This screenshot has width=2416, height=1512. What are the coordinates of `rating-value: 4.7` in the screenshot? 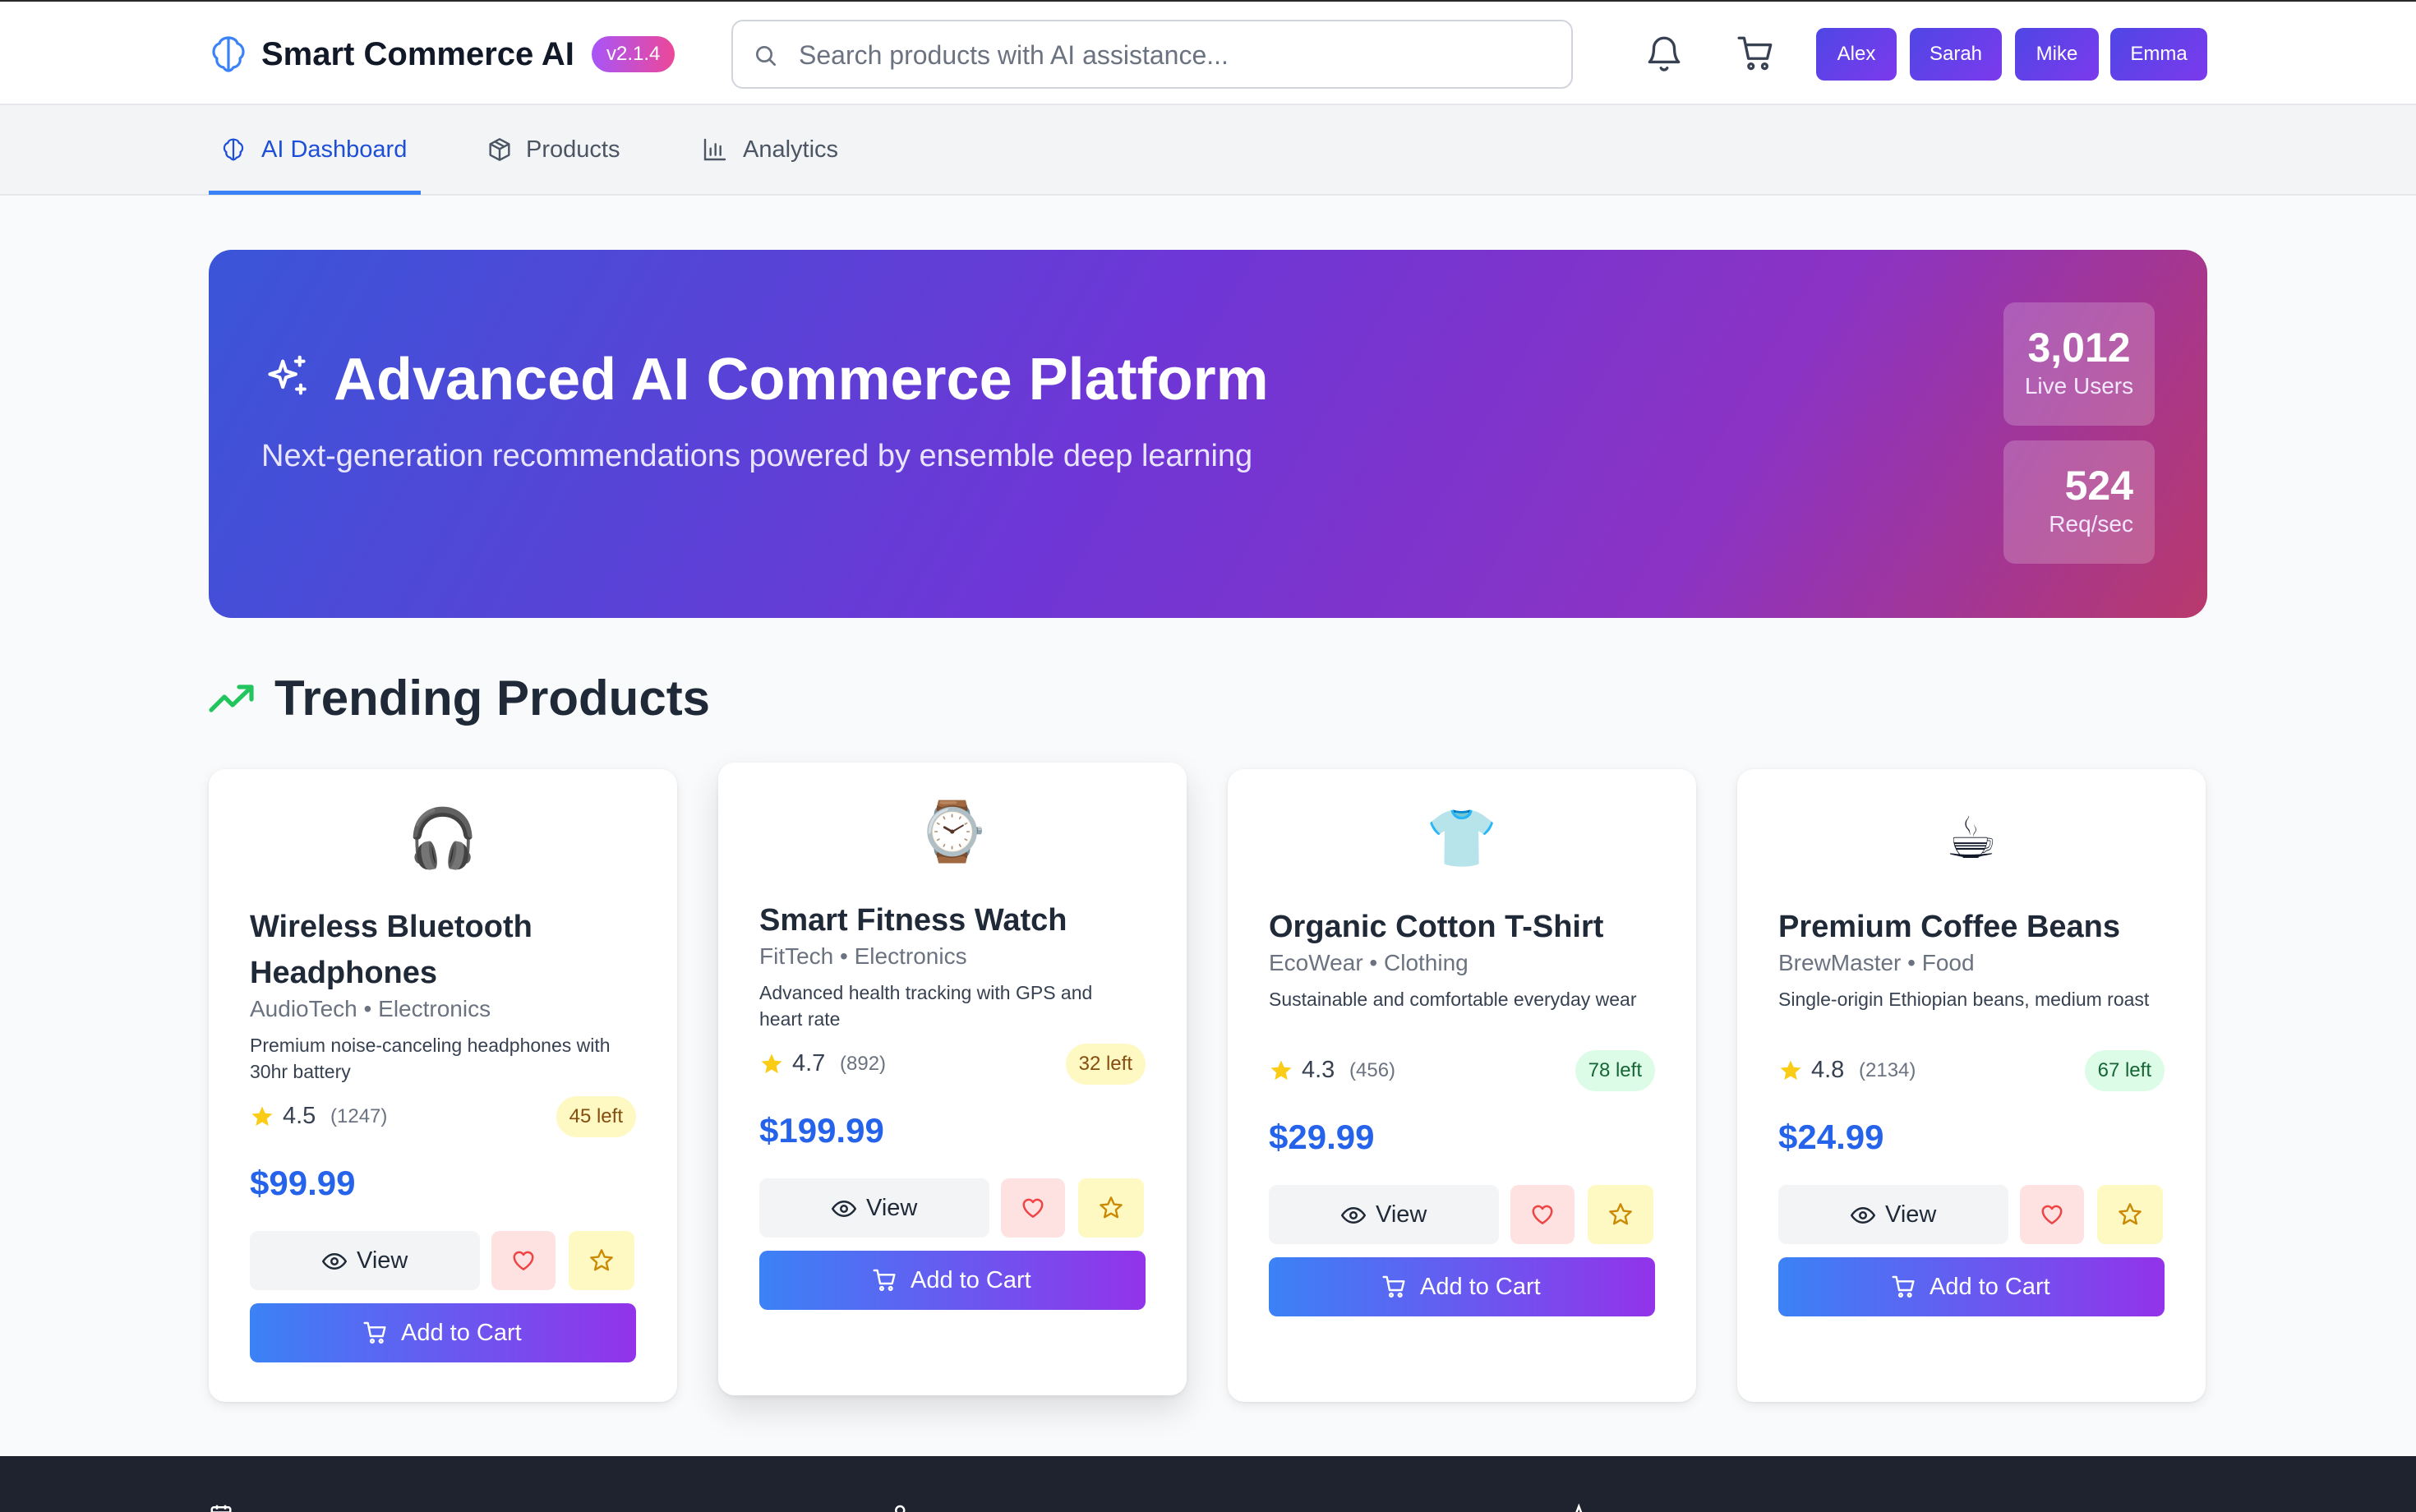 It's located at (809, 1063).